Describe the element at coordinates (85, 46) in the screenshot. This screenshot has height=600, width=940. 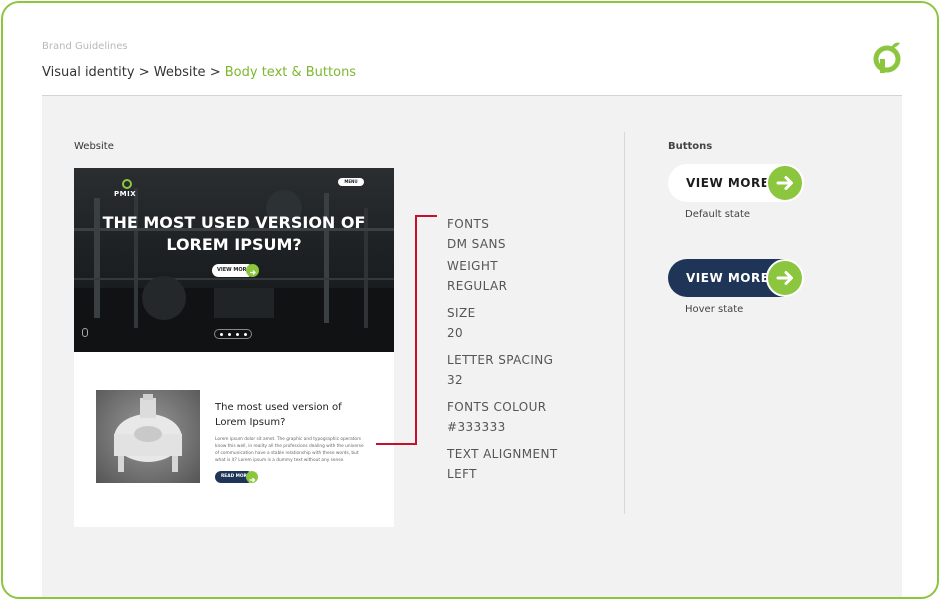
I see `brand-guidelines-label: Brand Guidelines` at that location.